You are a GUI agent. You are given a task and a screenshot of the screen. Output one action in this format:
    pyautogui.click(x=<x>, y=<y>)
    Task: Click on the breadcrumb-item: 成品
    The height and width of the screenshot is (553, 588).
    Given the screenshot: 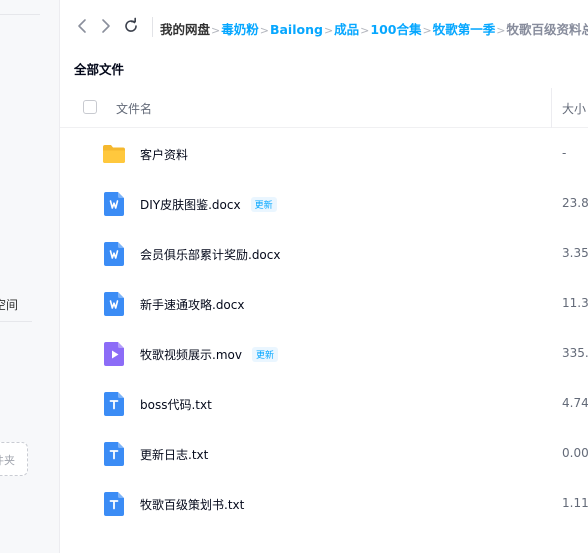 What is the action you would take?
    pyautogui.click(x=346, y=28)
    